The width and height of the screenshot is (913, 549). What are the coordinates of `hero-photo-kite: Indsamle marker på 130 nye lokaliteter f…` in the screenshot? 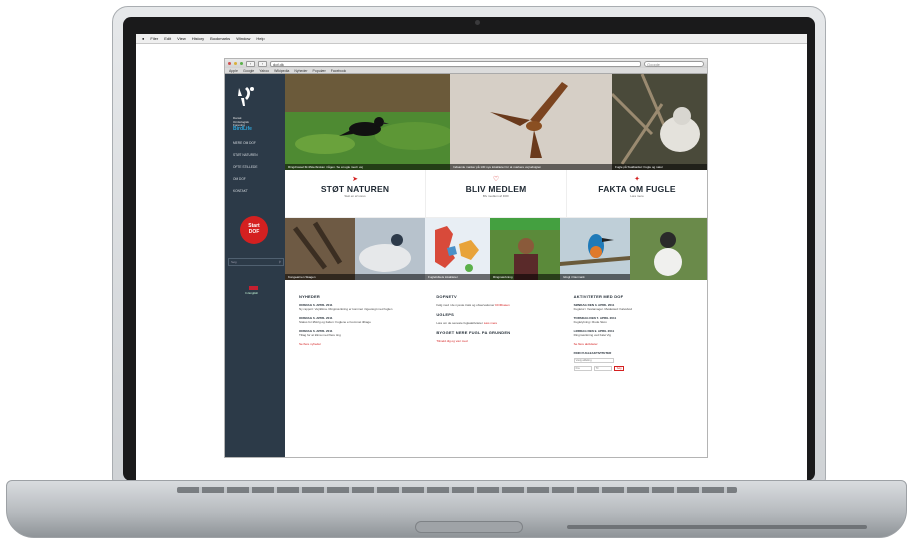 It's located at (531, 122).